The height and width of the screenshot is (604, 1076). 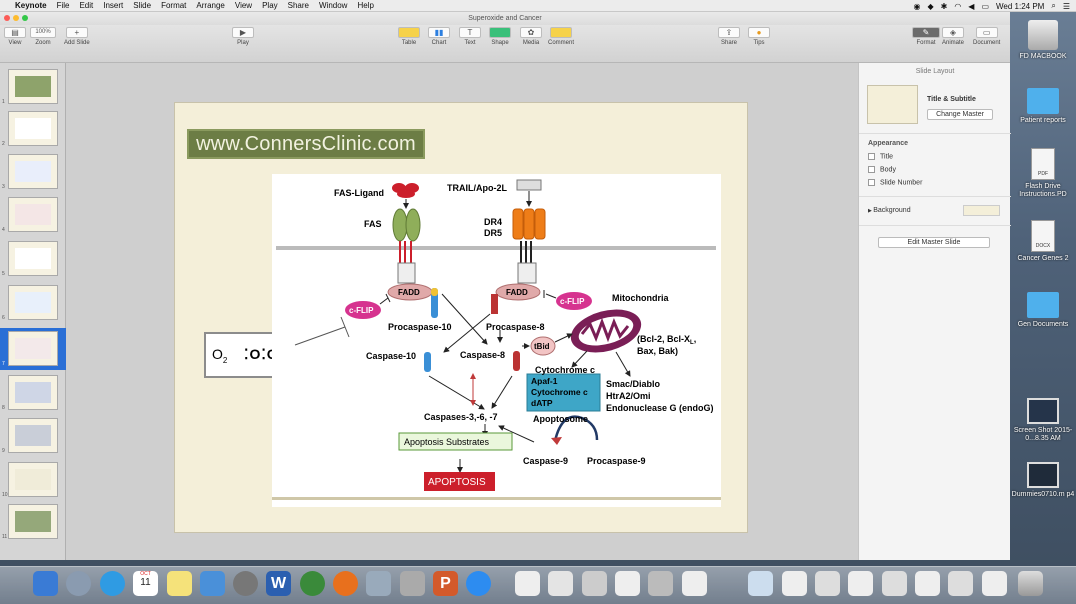 What do you see at coordinates (1020, 6) in the screenshot?
I see `menu-clock: Wed 1:24 PM` at bounding box center [1020, 6].